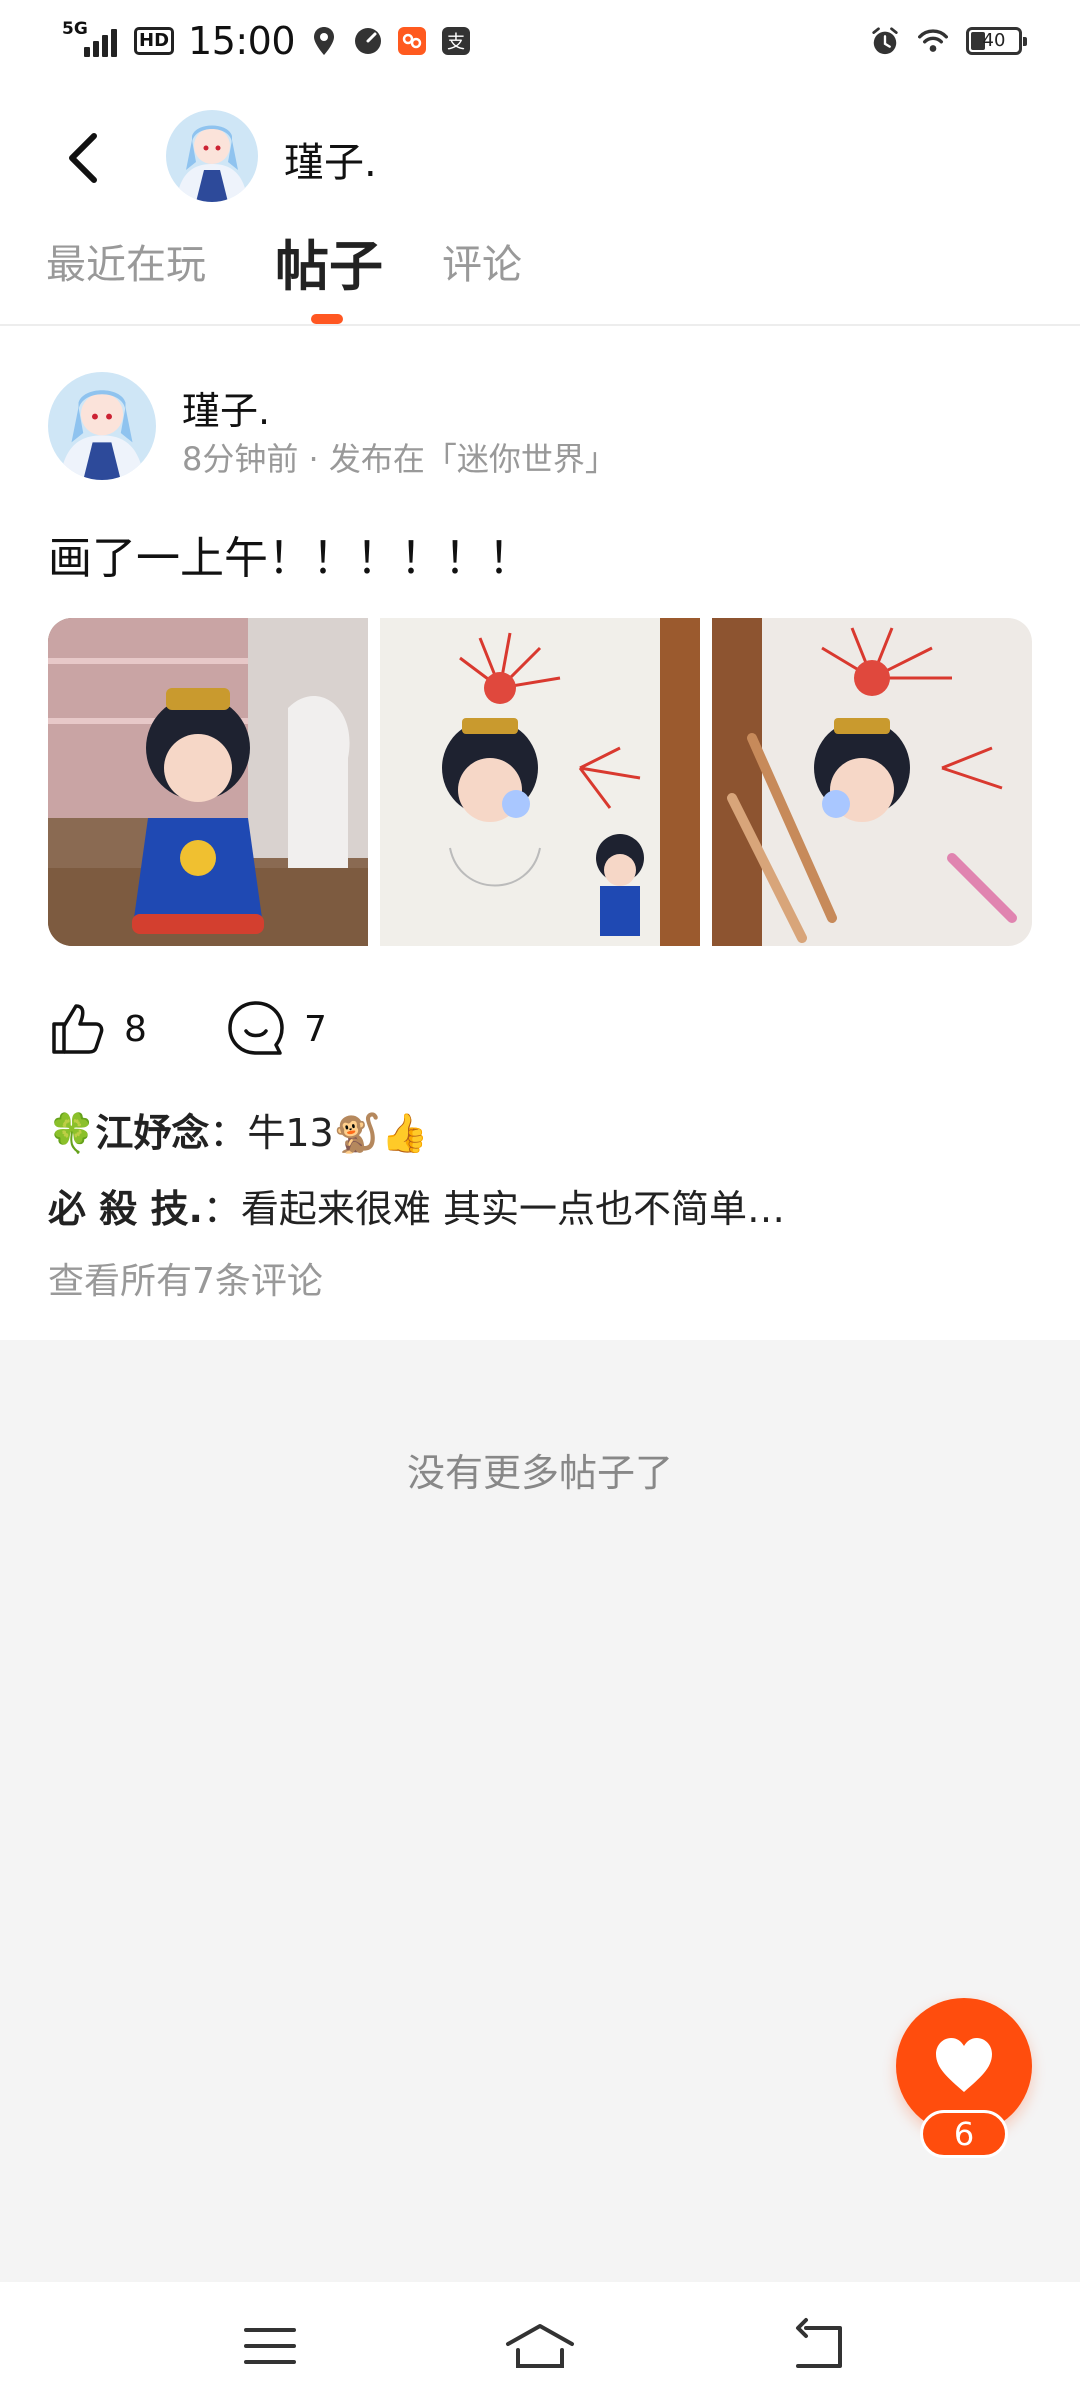  Describe the element at coordinates (256, 1028) in the screenshot. I see `comment-icon` at that location.